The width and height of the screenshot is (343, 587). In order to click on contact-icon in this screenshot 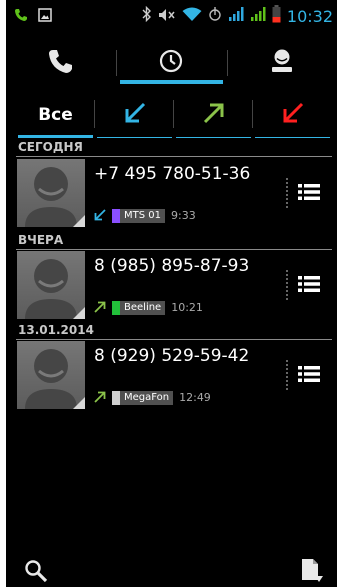, I will do `click(282, 63)`.